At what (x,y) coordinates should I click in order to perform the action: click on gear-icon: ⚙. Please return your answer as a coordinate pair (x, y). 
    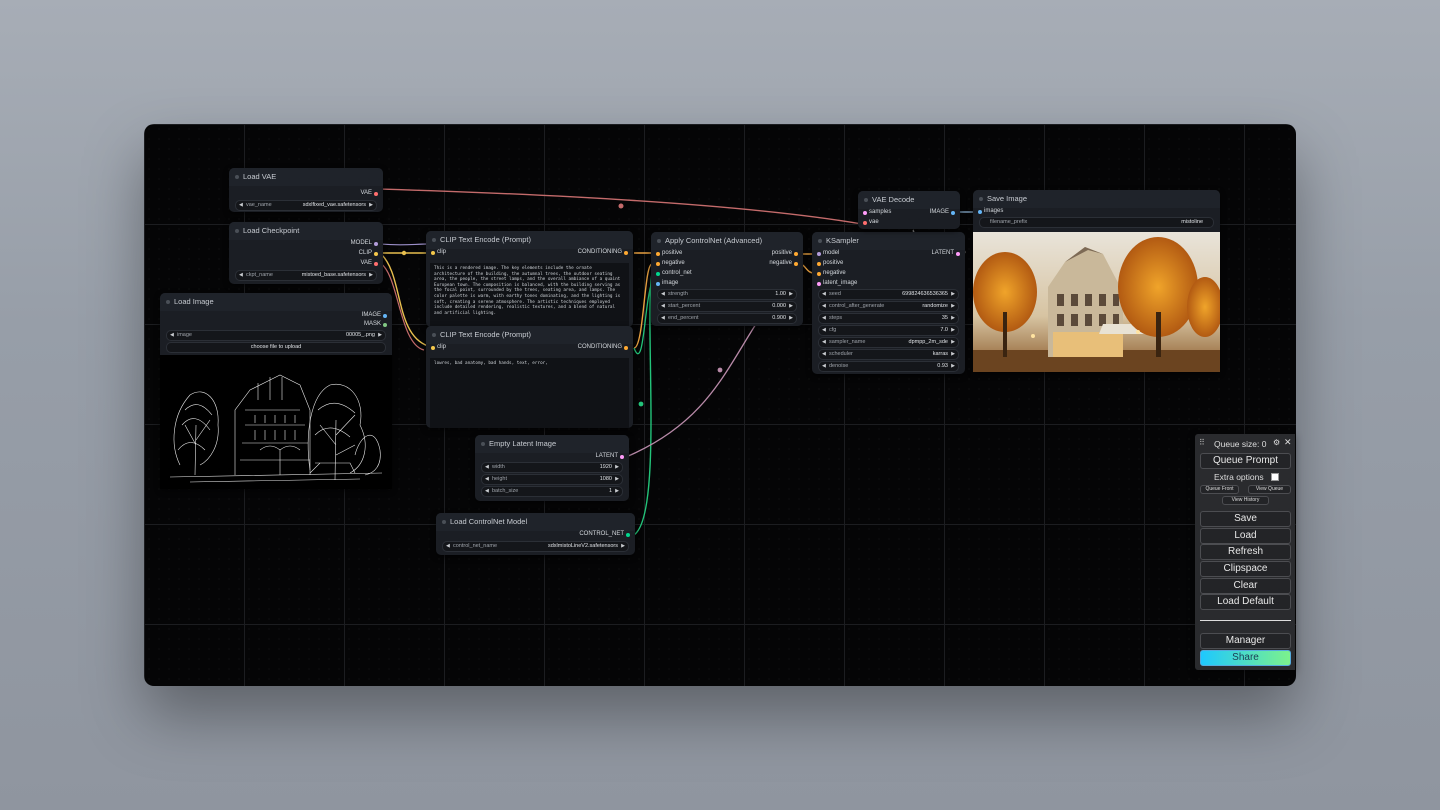
    Looking at the image, I should click on (1276, 442).